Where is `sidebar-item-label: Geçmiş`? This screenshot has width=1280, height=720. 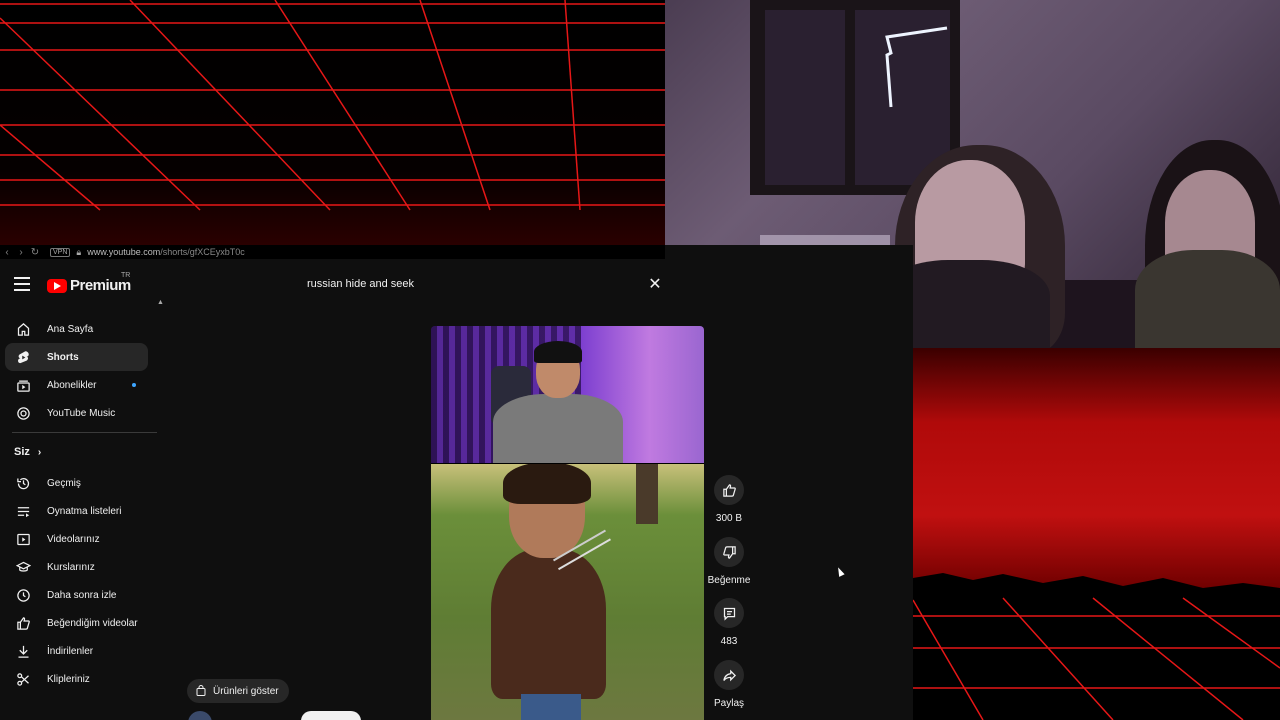
sidebar-item-label: Geçmiş is located at coordinates (64, 483).